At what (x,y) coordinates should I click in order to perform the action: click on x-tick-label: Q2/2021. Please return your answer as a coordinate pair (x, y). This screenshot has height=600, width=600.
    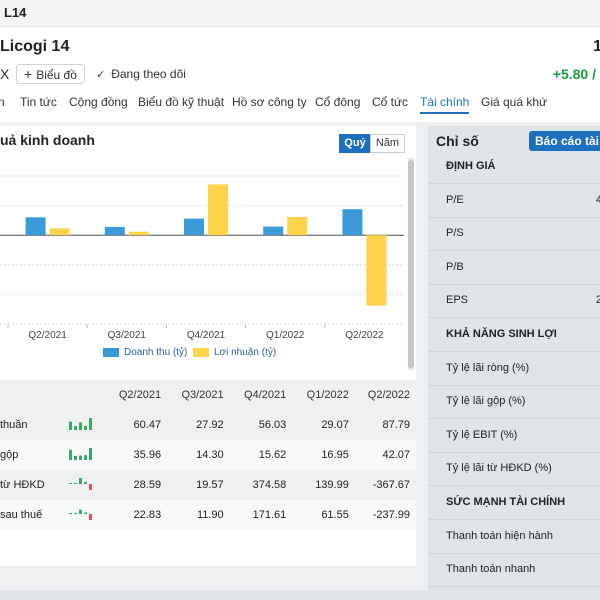
    Looking at the image, I should click on (47, 335).